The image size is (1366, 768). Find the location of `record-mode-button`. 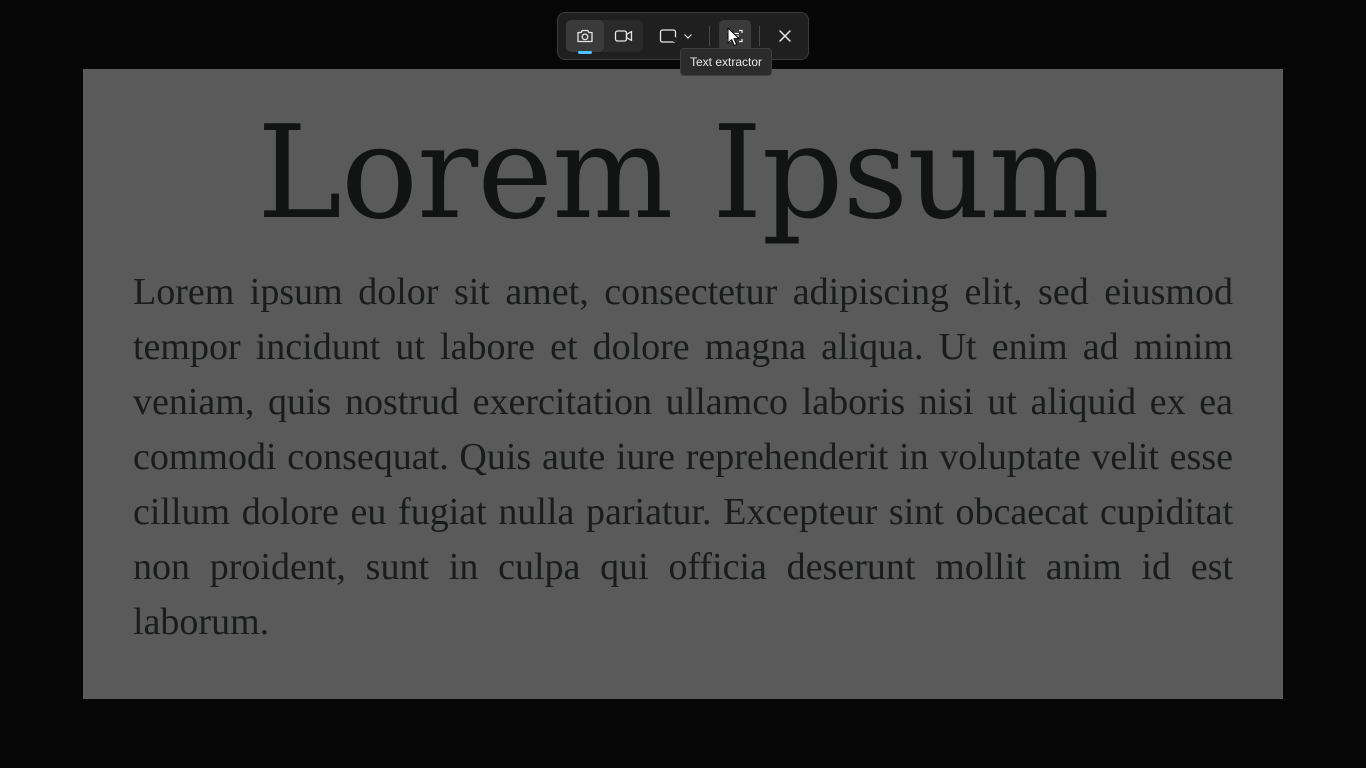

record-mode-button is located at coordinates (624, 36).